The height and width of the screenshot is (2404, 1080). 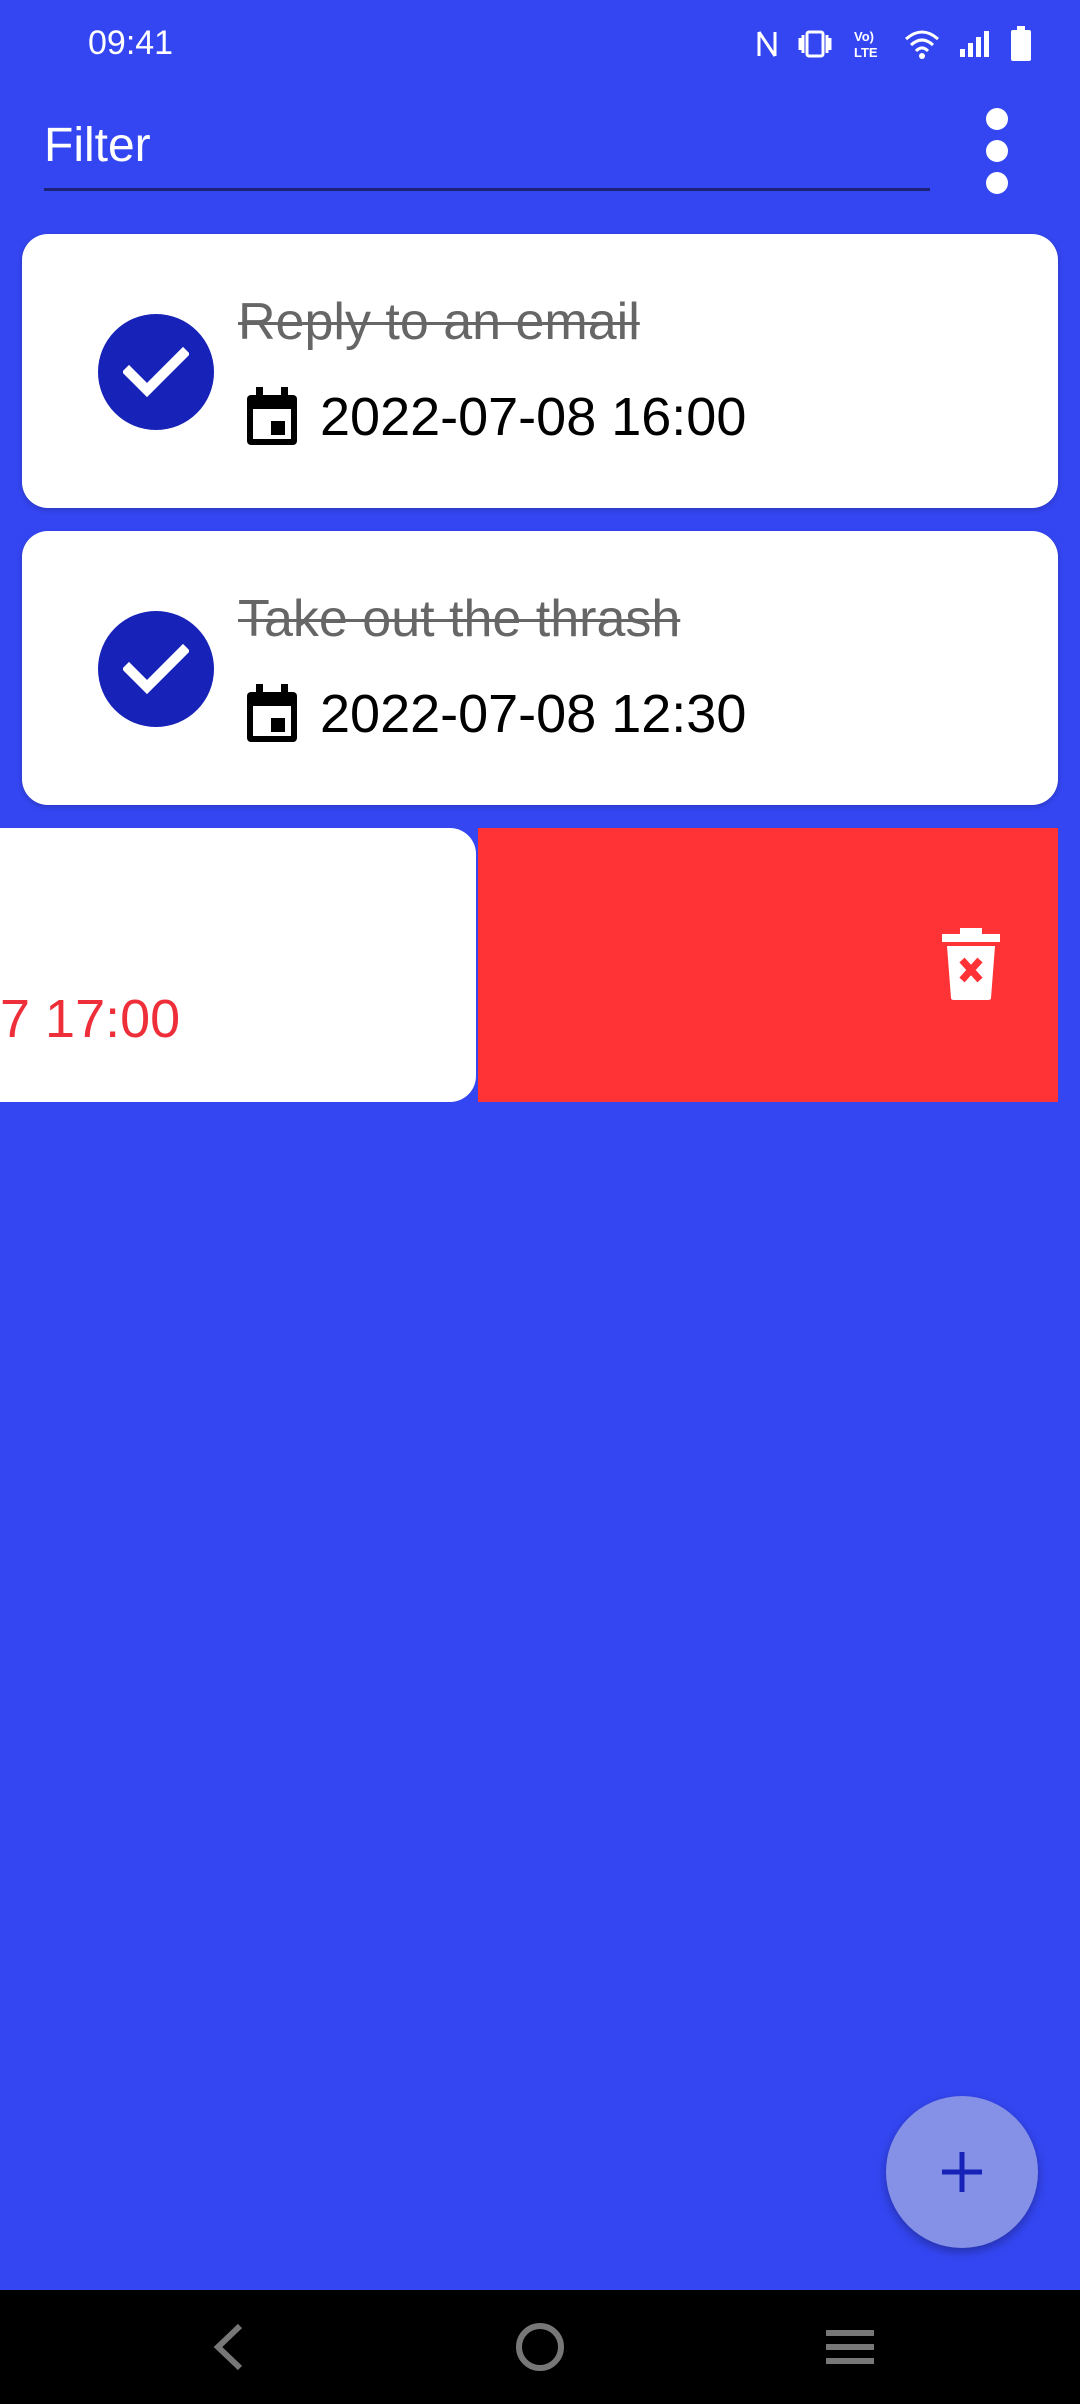 I want to click on nfc-icon, so click(x=767, y=44).